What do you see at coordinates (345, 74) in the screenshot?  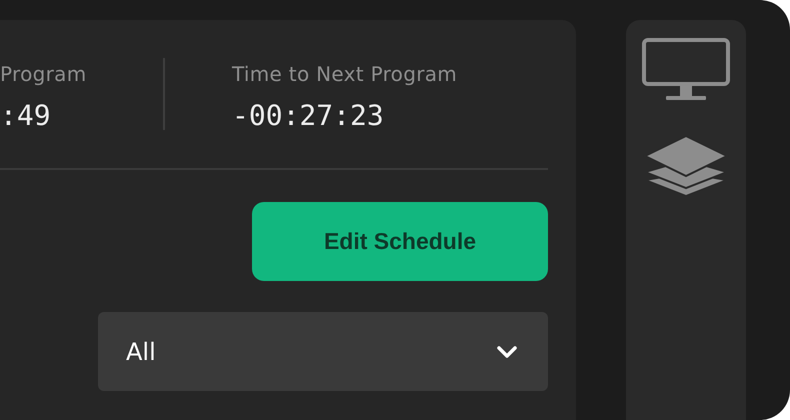 I see `stat-label: Time to Next Program` at bounding box center [345, 74].